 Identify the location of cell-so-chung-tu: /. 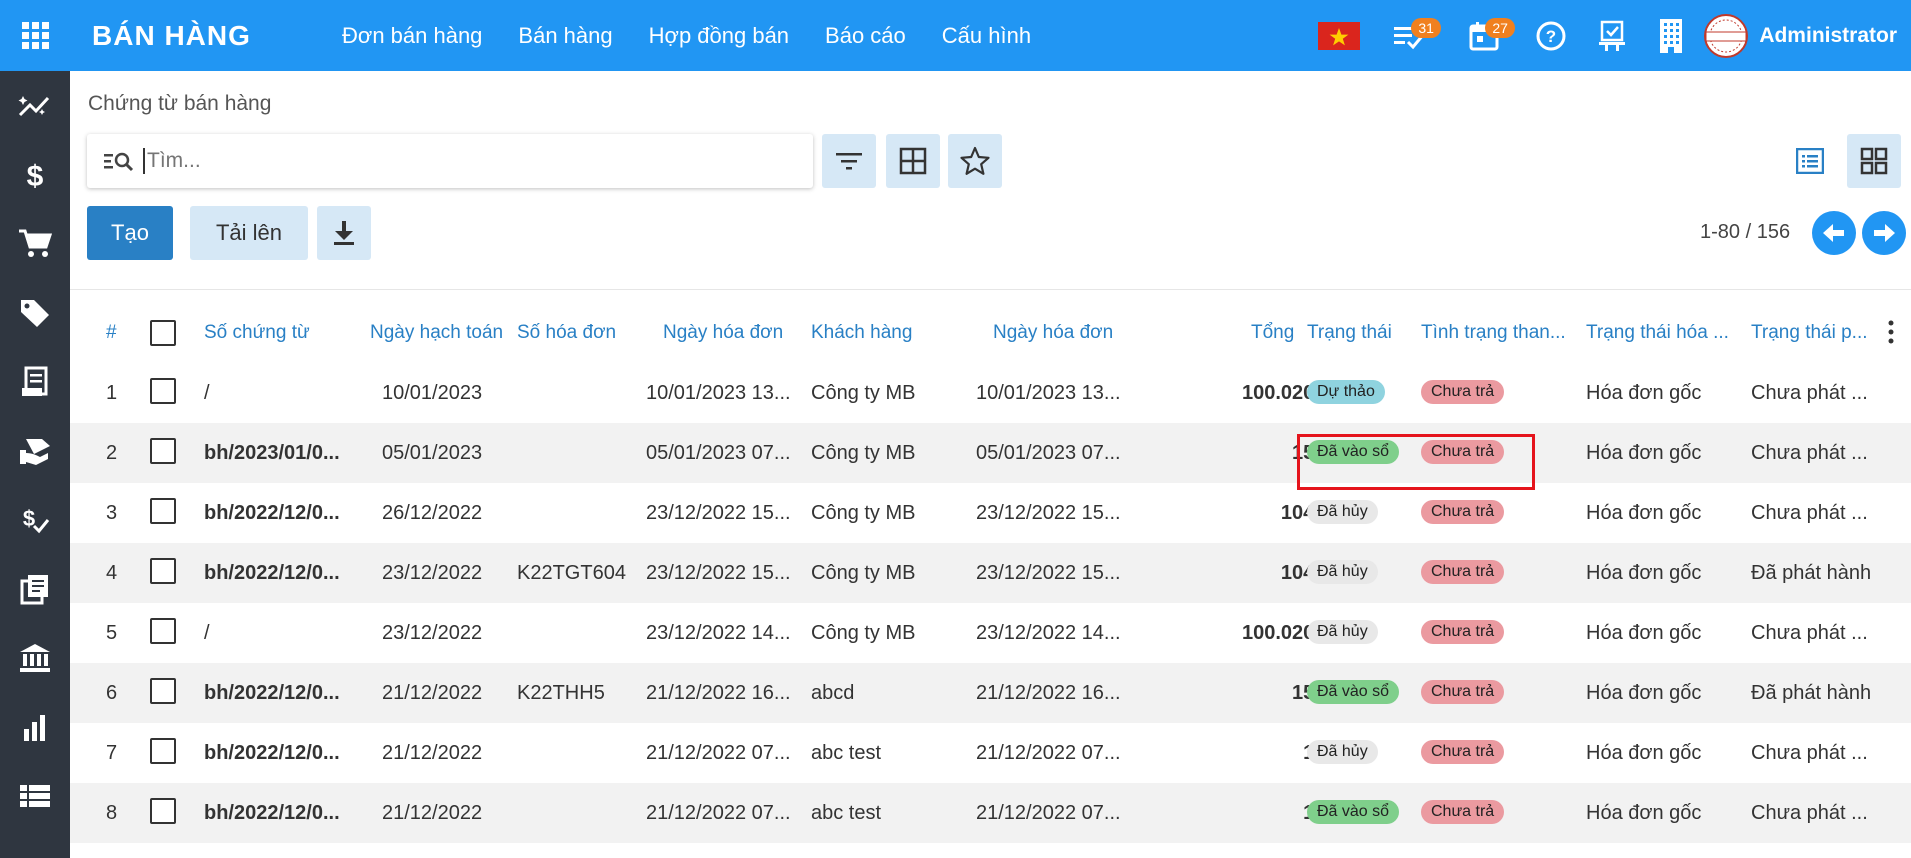
(207, 632).